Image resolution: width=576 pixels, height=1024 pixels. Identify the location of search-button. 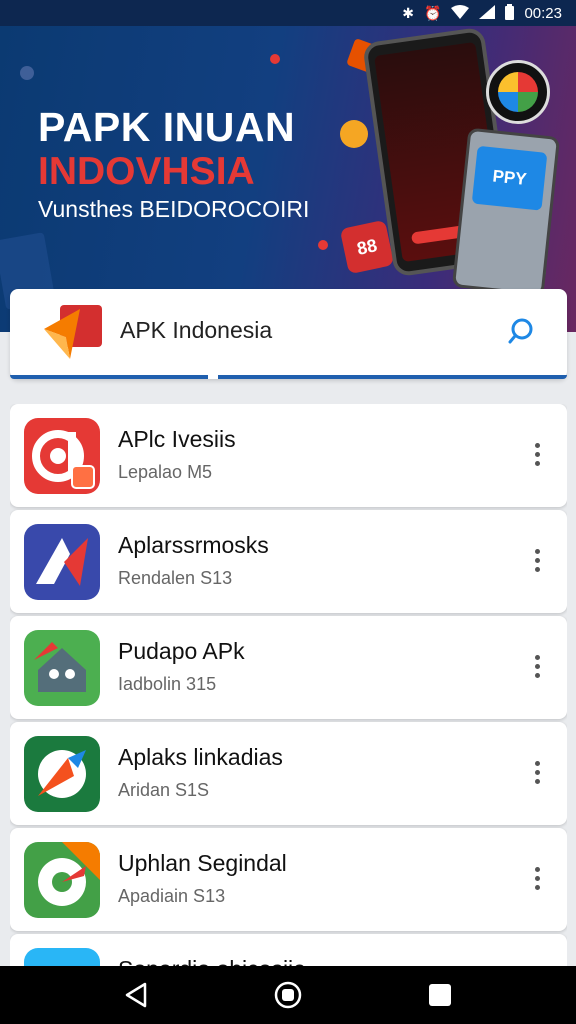
(521, 331).